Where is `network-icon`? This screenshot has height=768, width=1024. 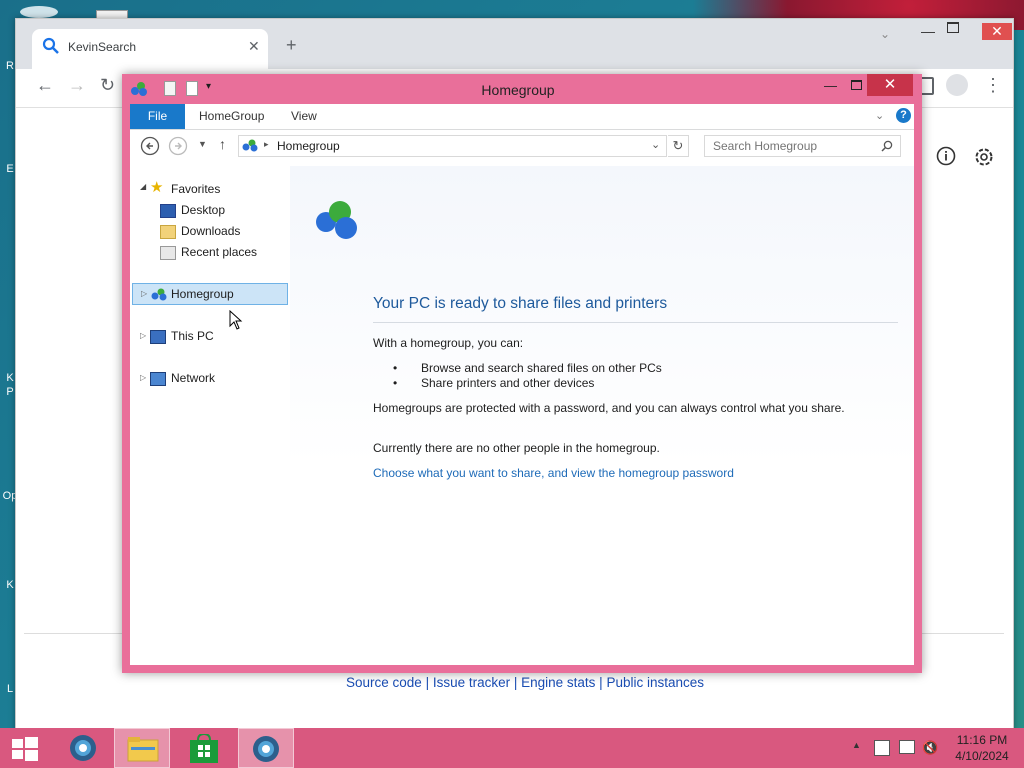
network-icon is located at coordinates (158, 379).